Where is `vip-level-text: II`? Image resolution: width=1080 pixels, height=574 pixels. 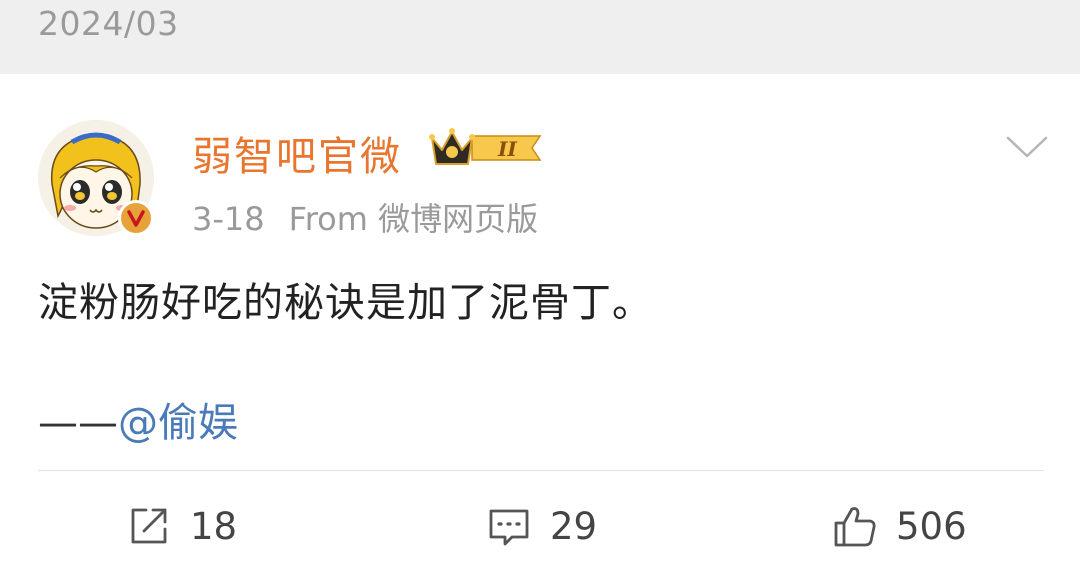
vip-level-text: II is located at coordinates (507, 149).